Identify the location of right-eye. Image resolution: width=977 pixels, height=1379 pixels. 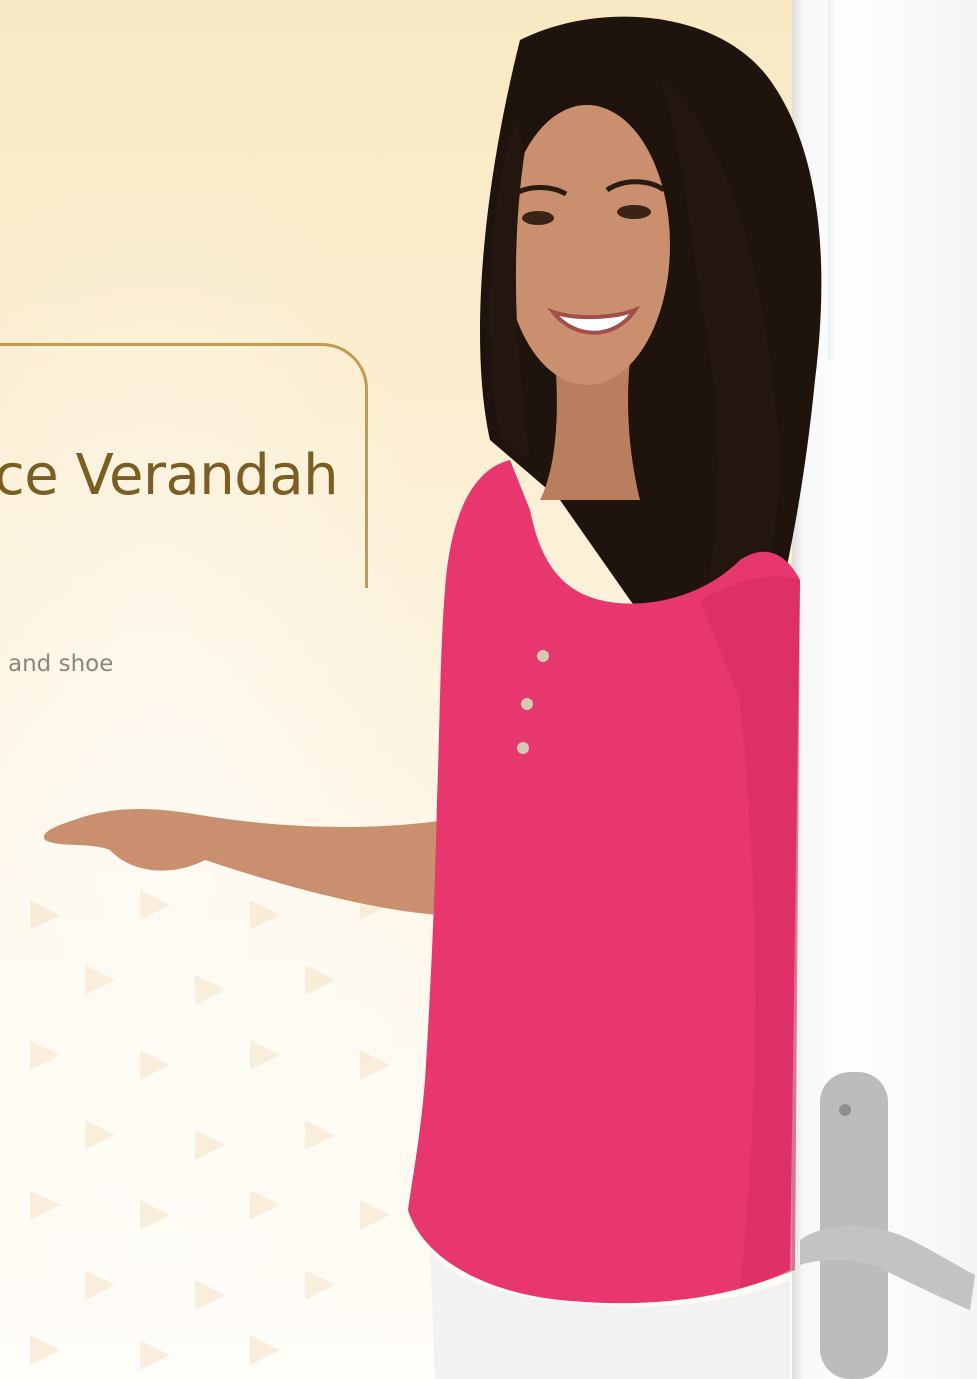
(634, 212).